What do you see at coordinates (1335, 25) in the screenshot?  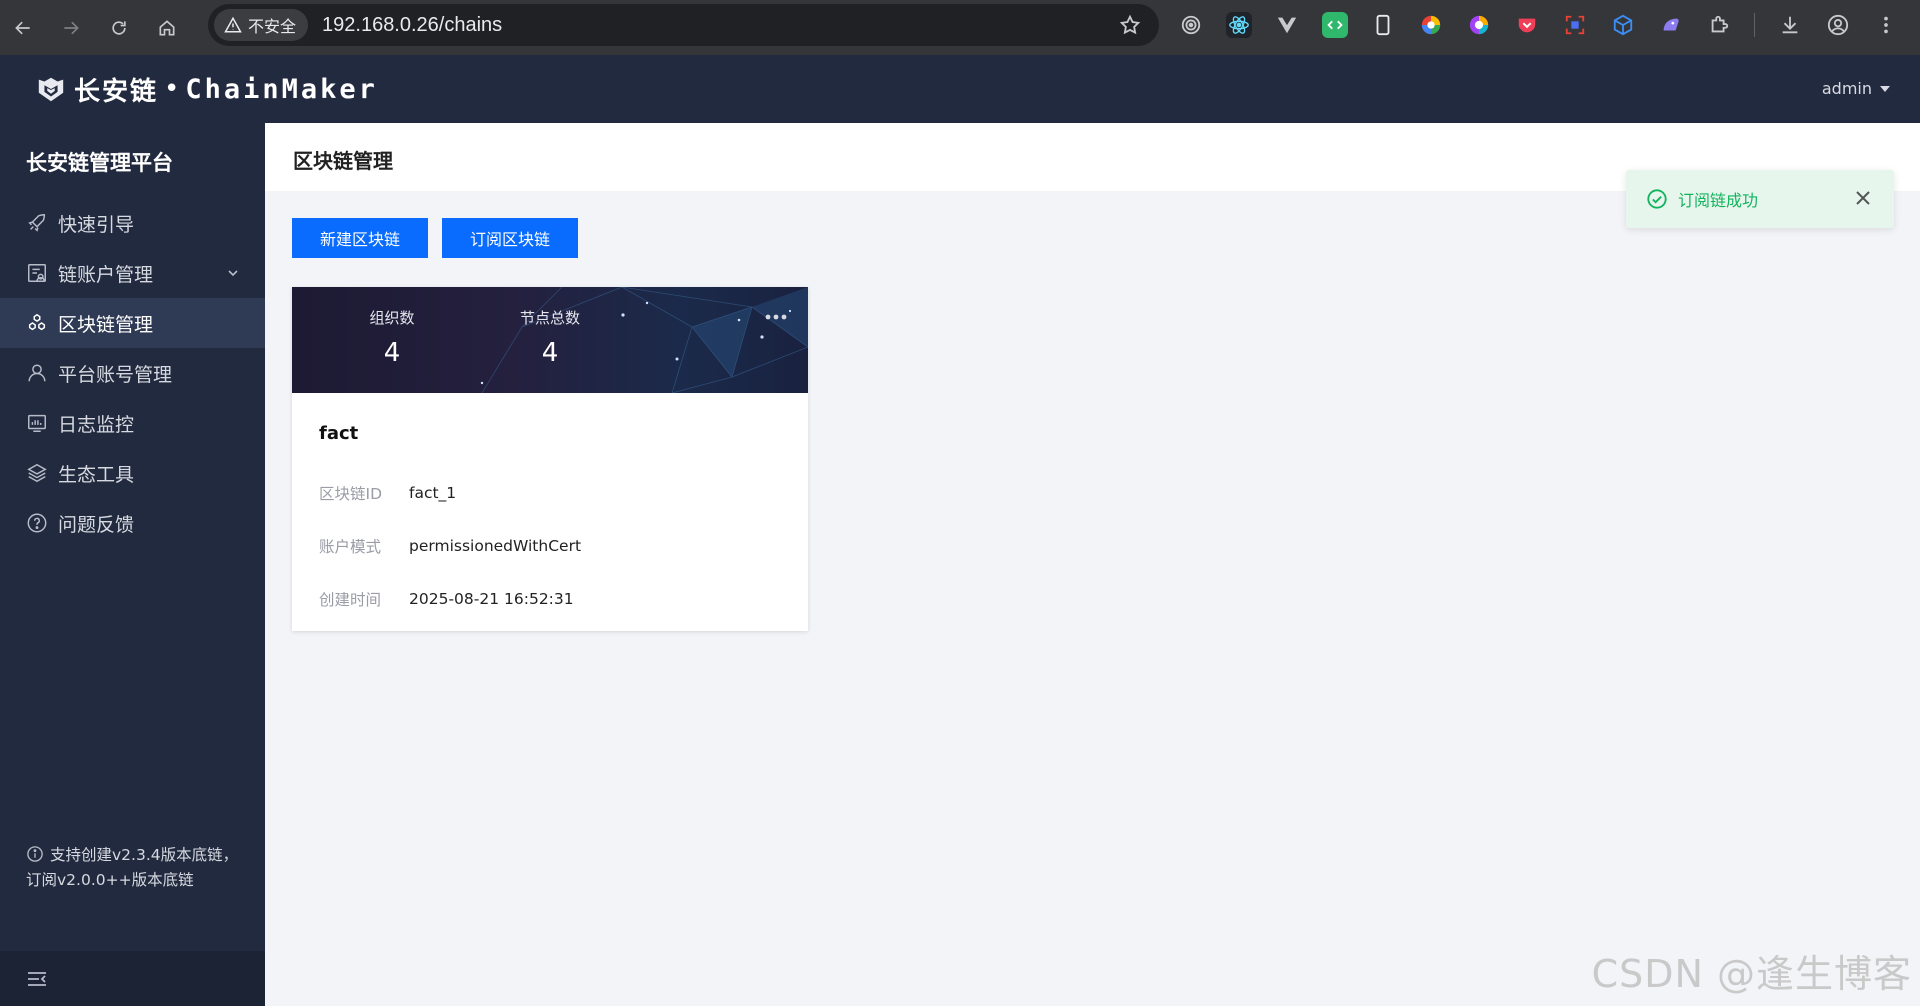 I see `code-viewer-icon` at bounding box center [1335, 25].